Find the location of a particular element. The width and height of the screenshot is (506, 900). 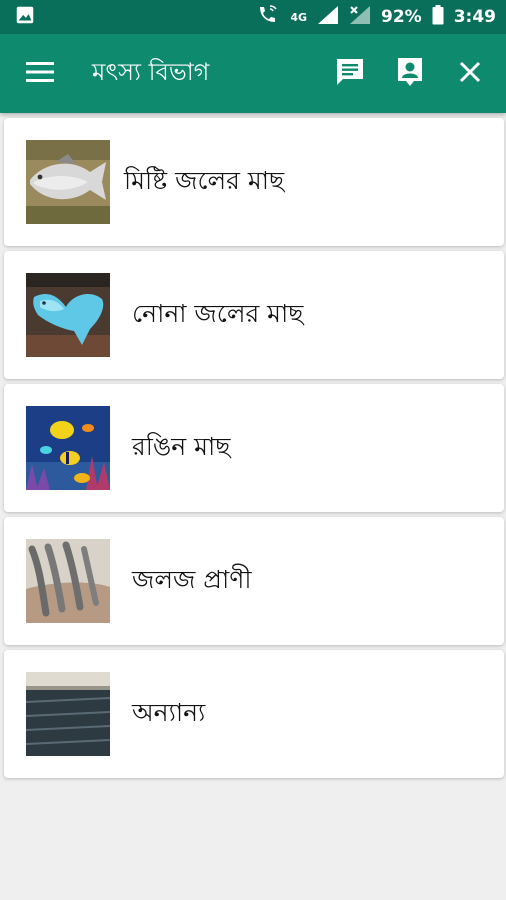

list-item-saltwater-fish: নোনা জলের মাছ is located at coordinates (254, 315).